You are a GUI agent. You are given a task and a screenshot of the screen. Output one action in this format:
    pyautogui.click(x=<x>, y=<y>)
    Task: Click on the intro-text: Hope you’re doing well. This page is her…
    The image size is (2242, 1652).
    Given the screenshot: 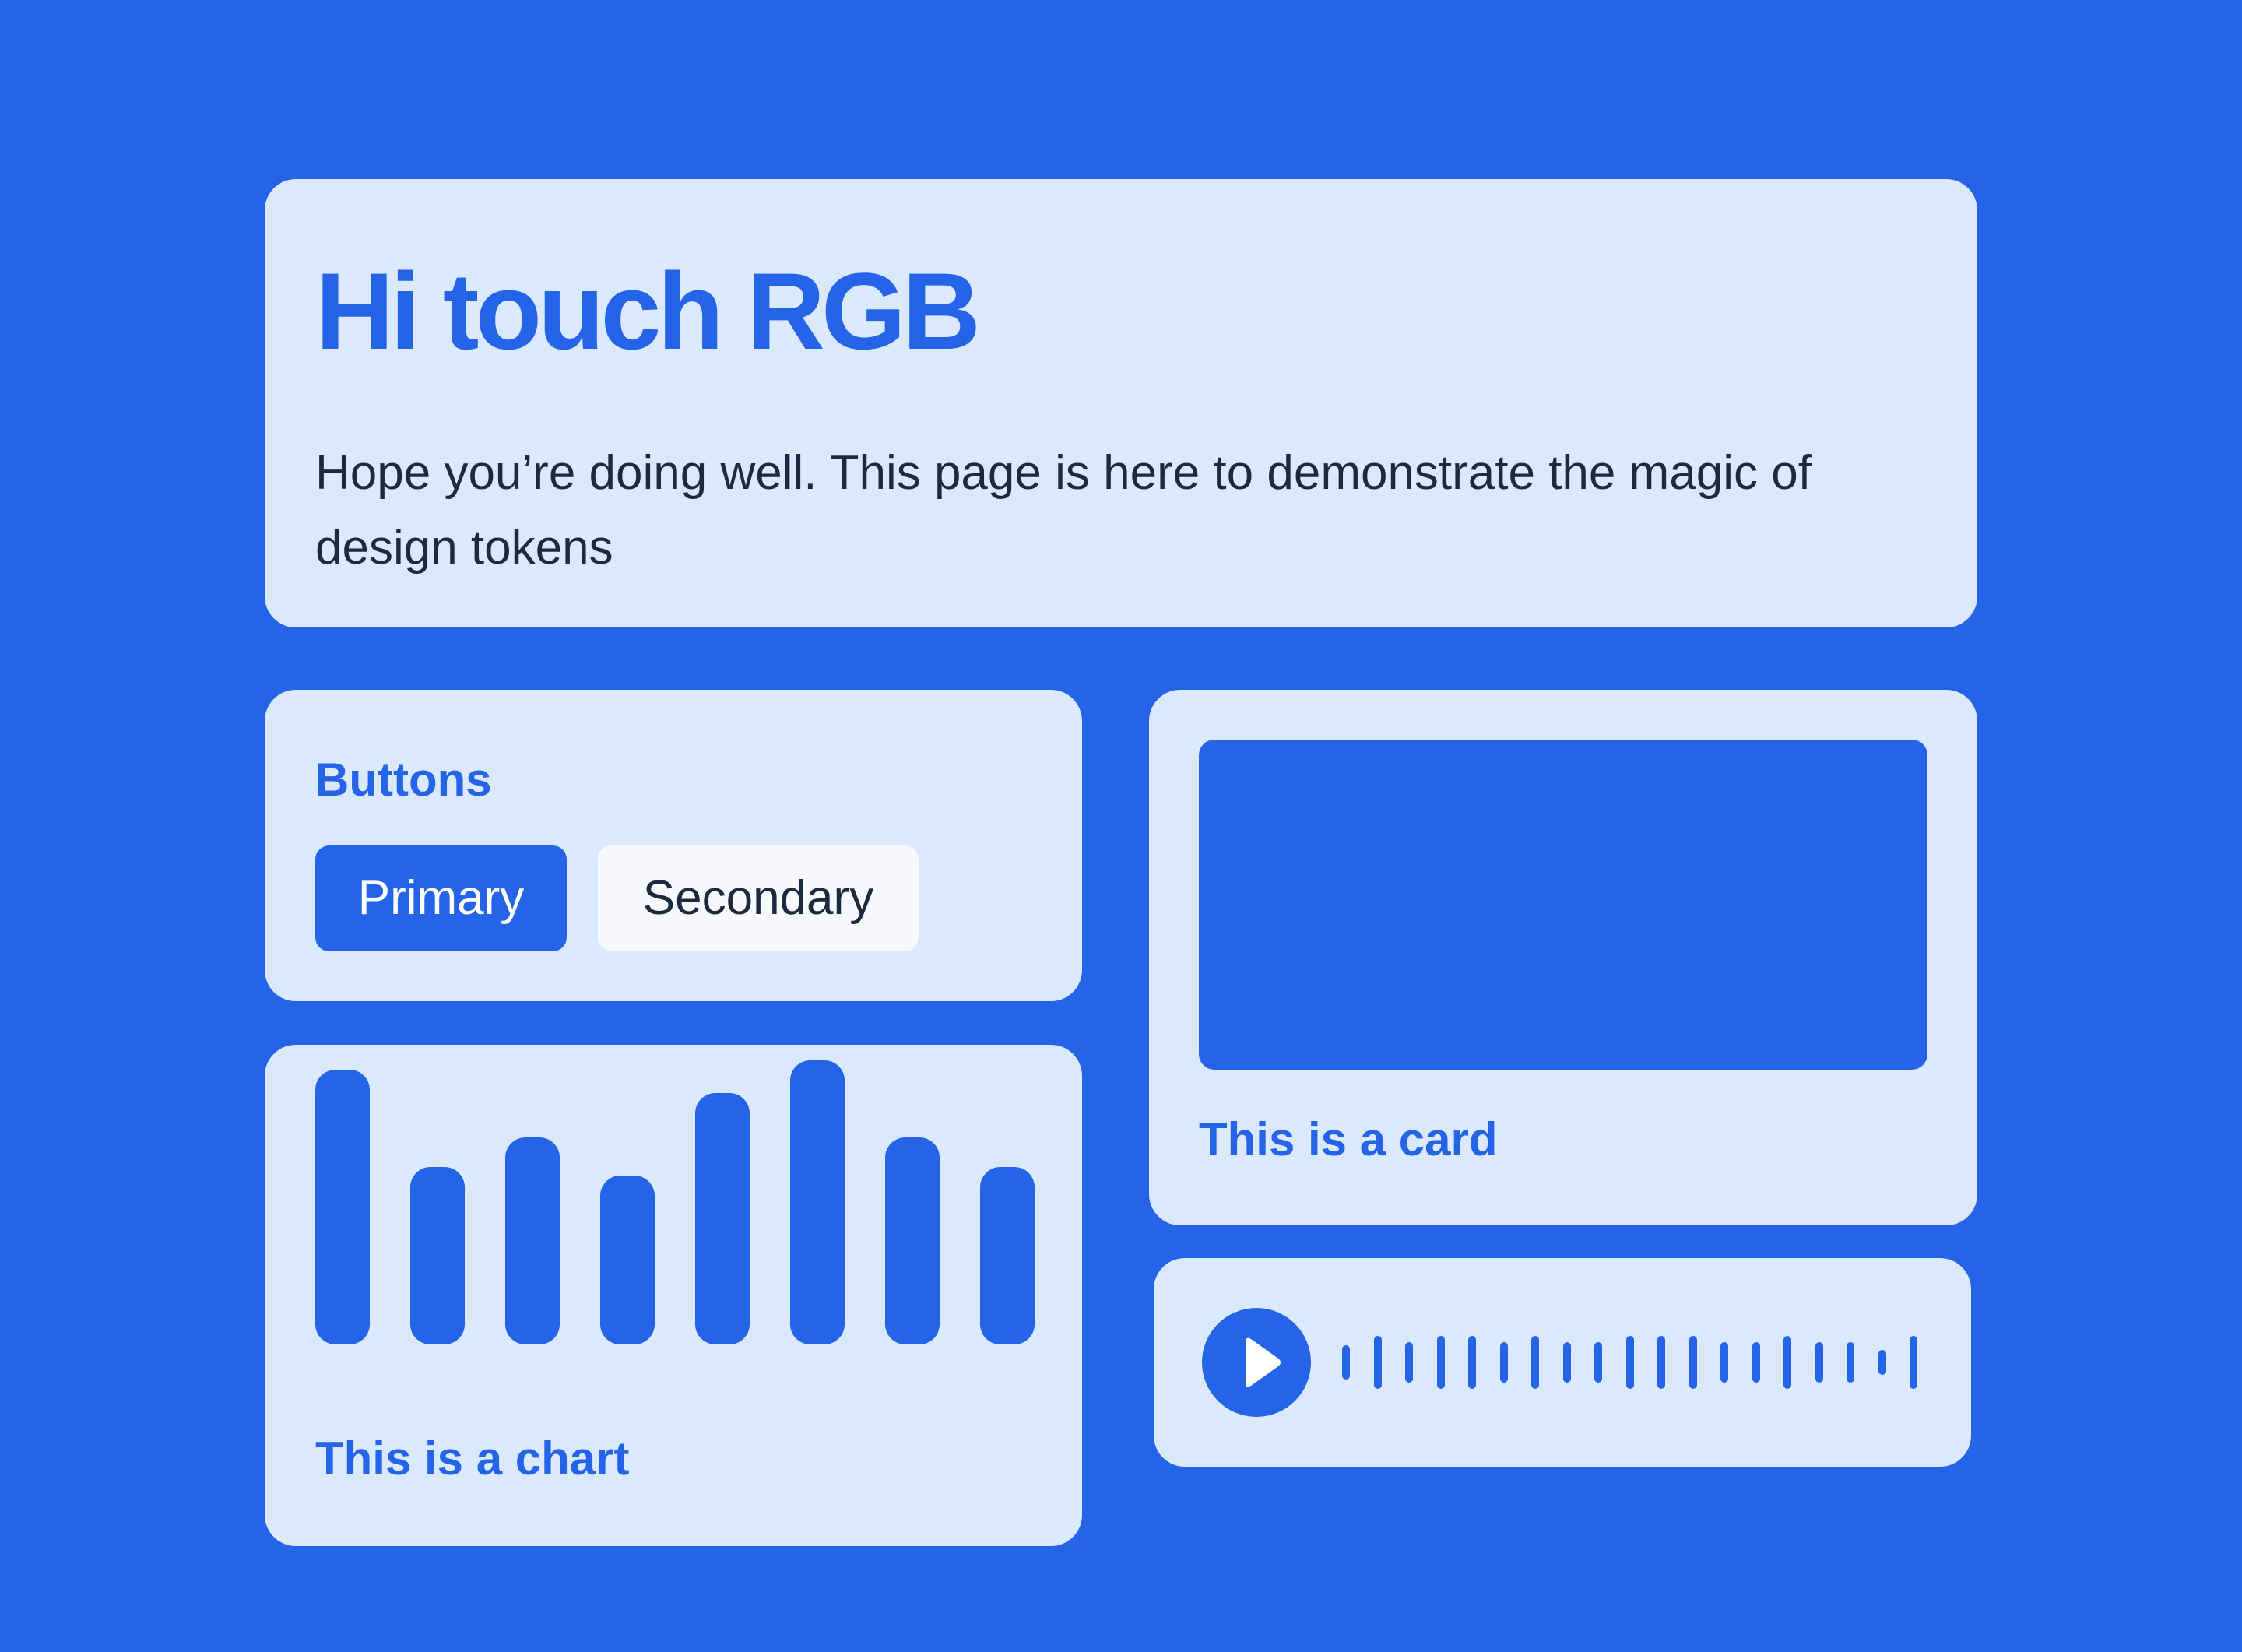 What is the action you would take?
    pyautogui.click(x=1063, y=510)
    